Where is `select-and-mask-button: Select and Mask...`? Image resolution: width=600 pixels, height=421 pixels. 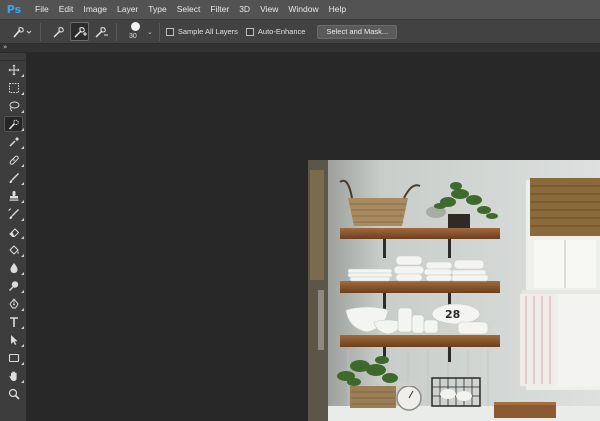
select-and-mask-button: Select and Mask... is located at coordinates (357, 31).